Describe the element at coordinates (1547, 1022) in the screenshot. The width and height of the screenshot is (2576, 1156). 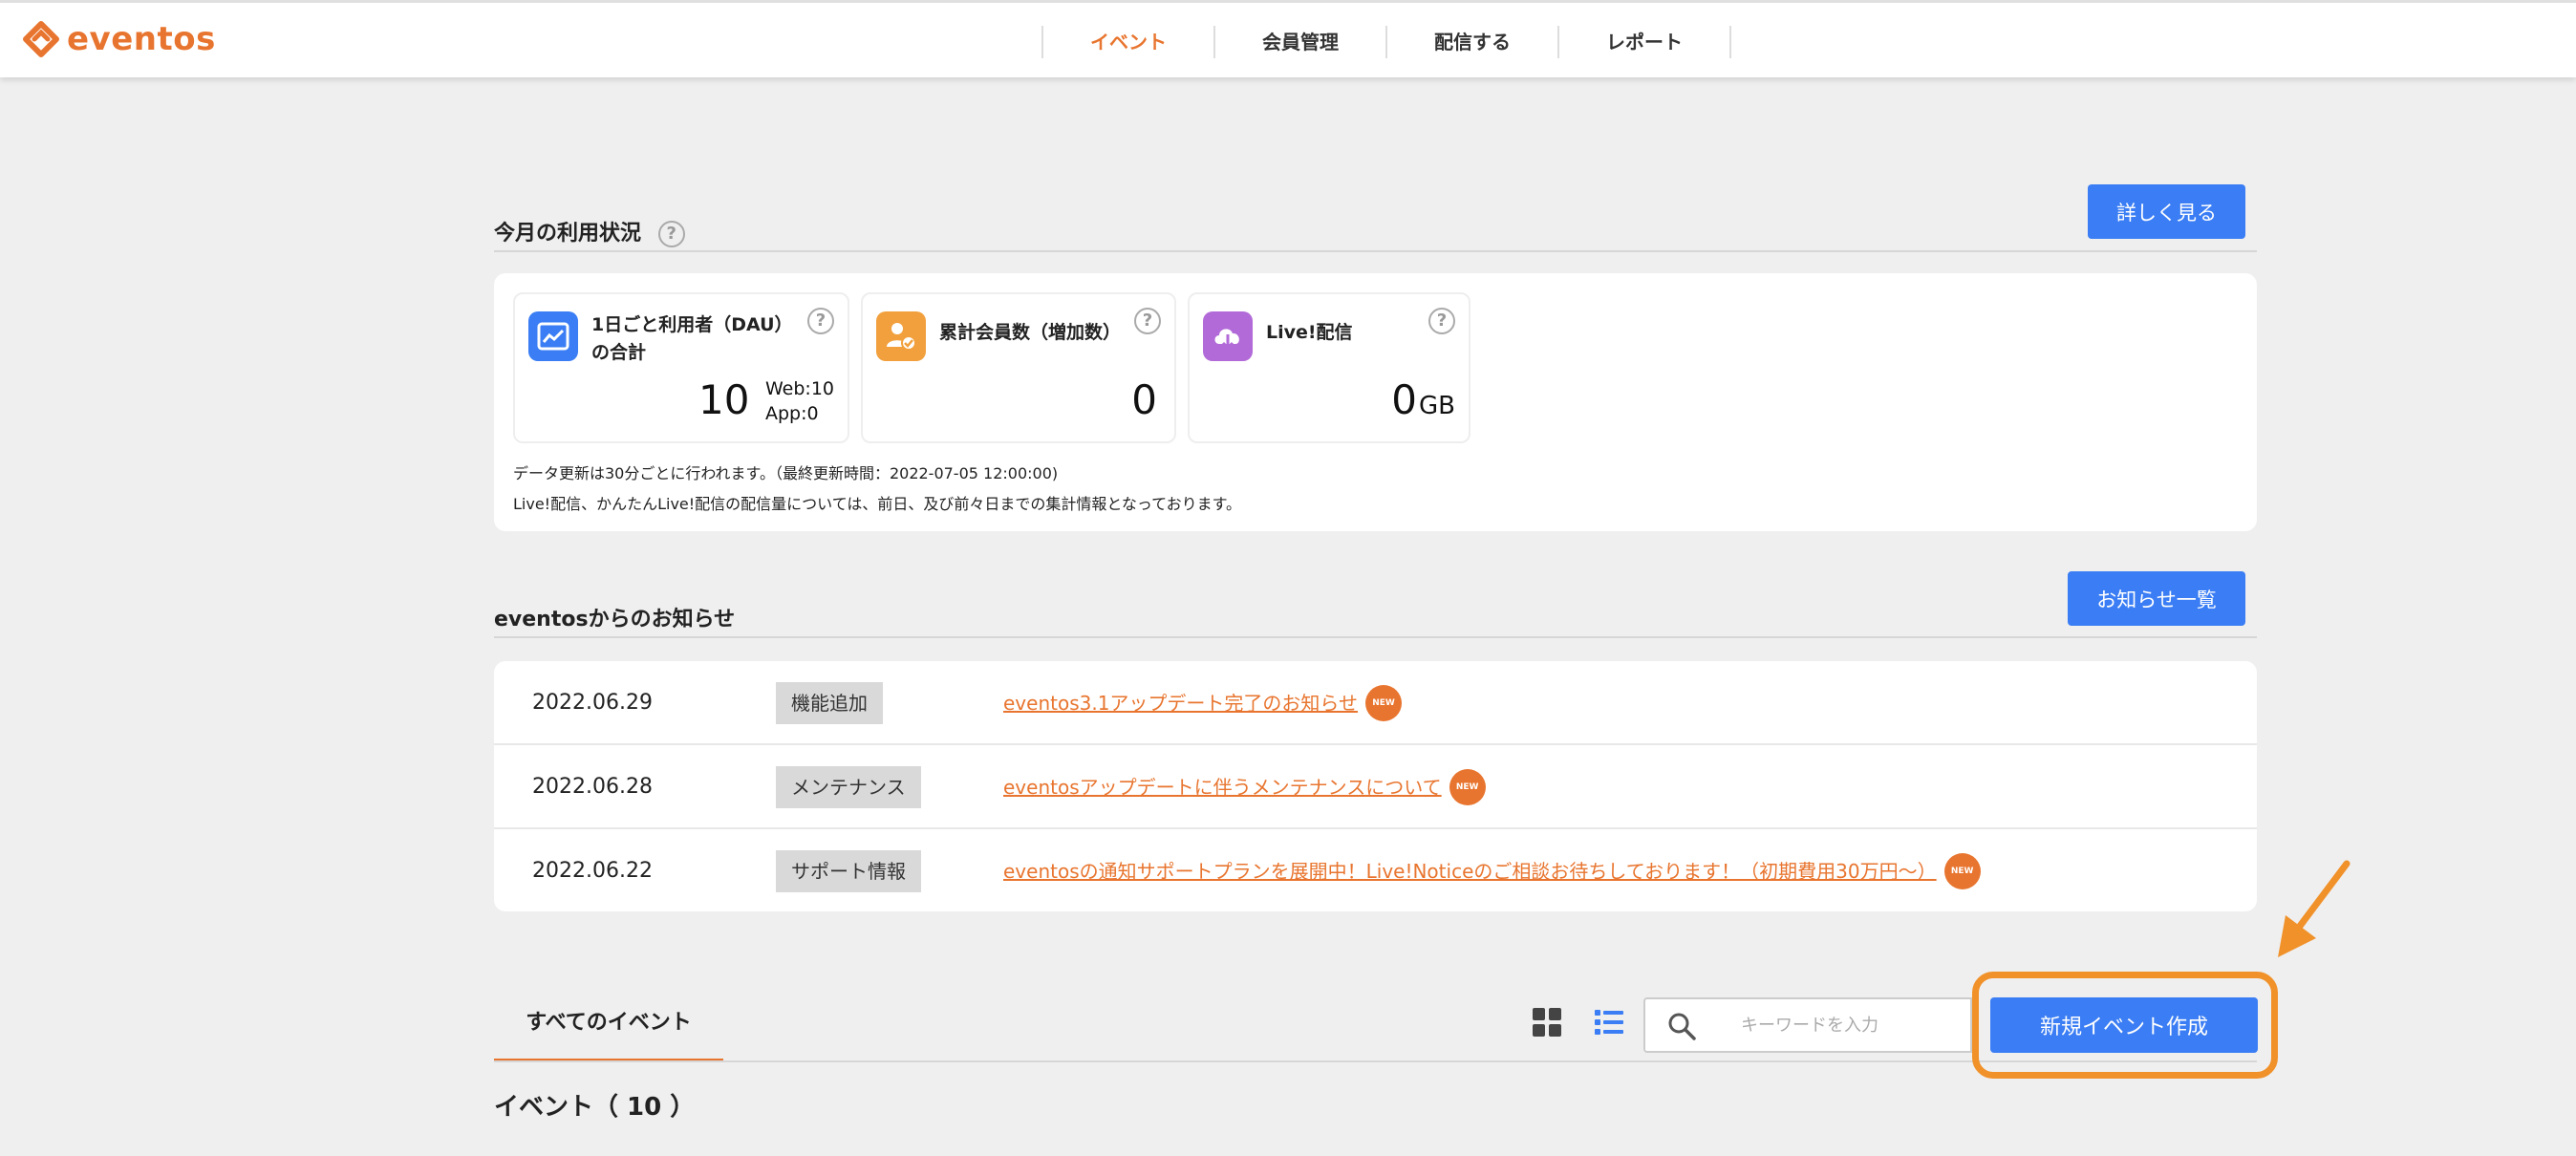
I see `grid-view-icon` at that location.